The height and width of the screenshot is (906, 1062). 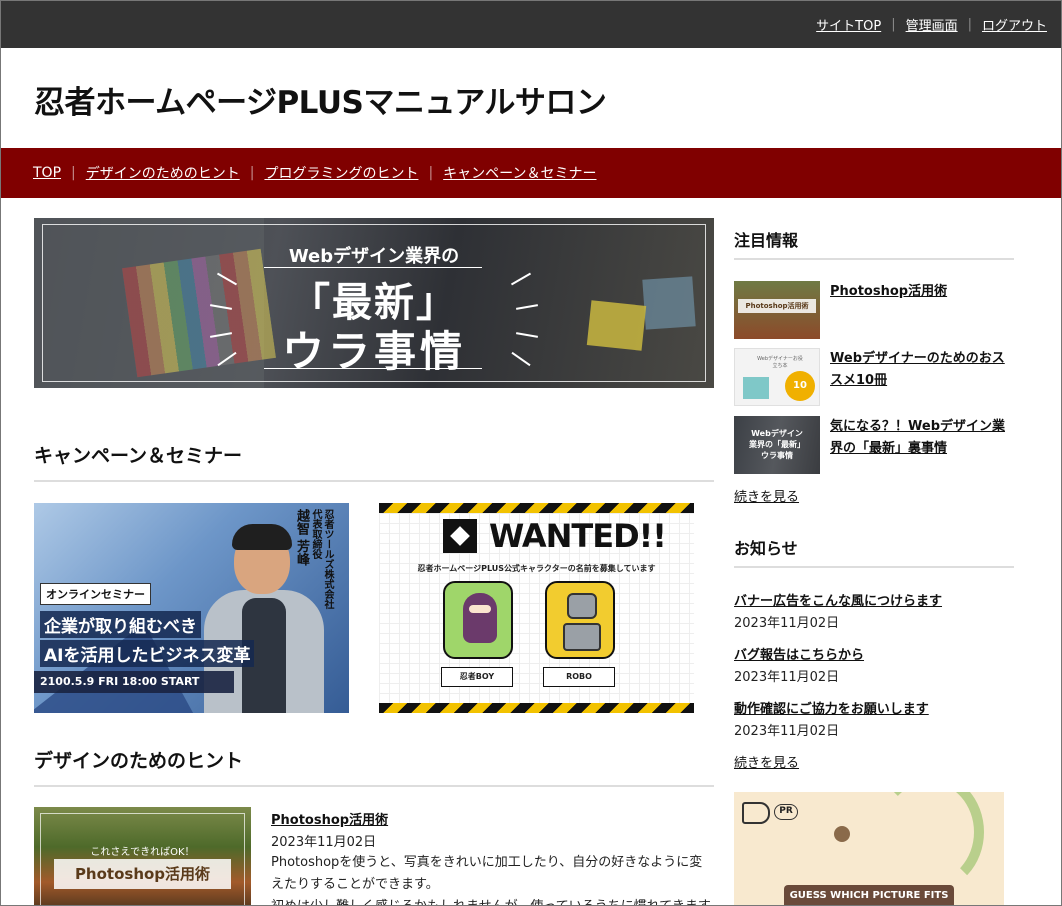 I want to click on design-section-title: デザインのためのヒント, so click(x=139, y=761).